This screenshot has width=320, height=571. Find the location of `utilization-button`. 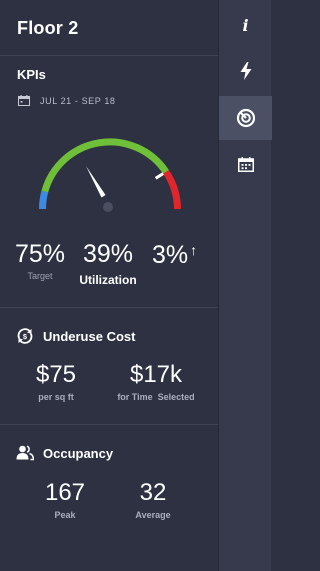

utilization-button is located at coordinates (245, 118).